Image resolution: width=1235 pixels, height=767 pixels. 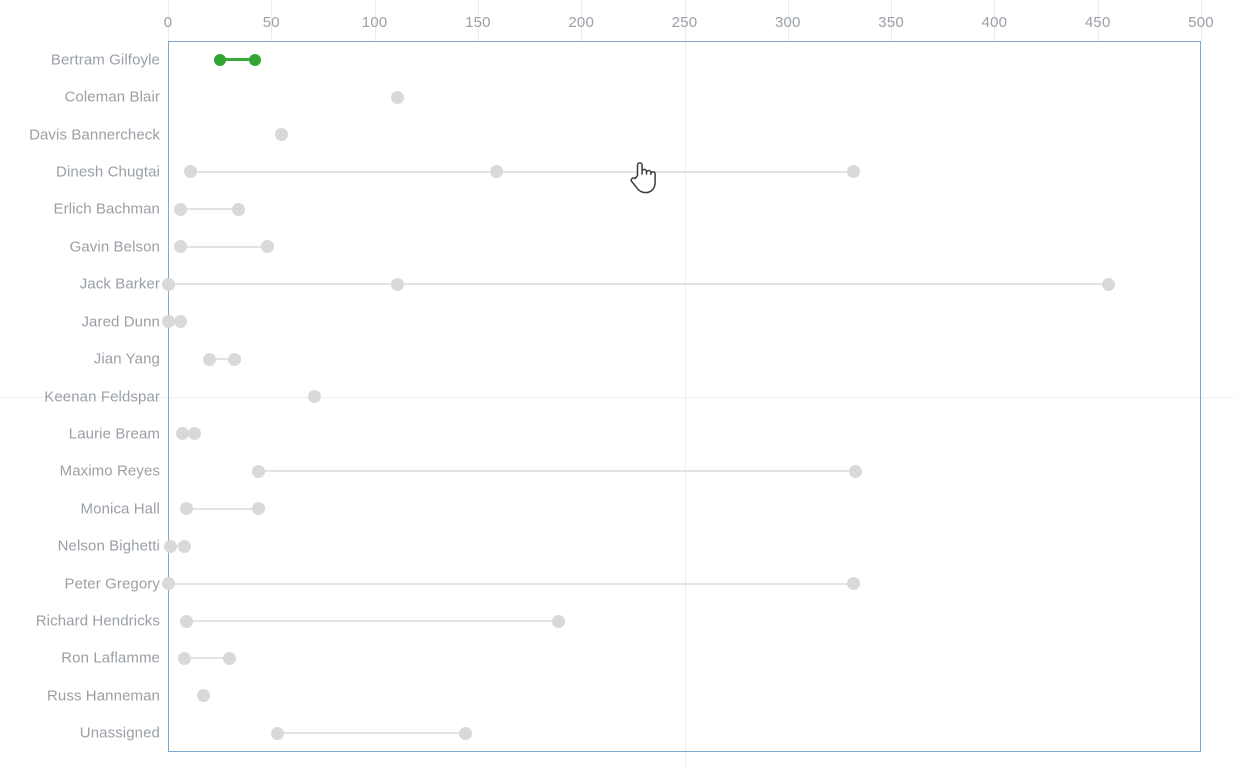 What do you see at coordinates (112, 97) in the screenshot?
I see `y-axis-category-label: Coleman Blair` at bounding box center [112, 97].